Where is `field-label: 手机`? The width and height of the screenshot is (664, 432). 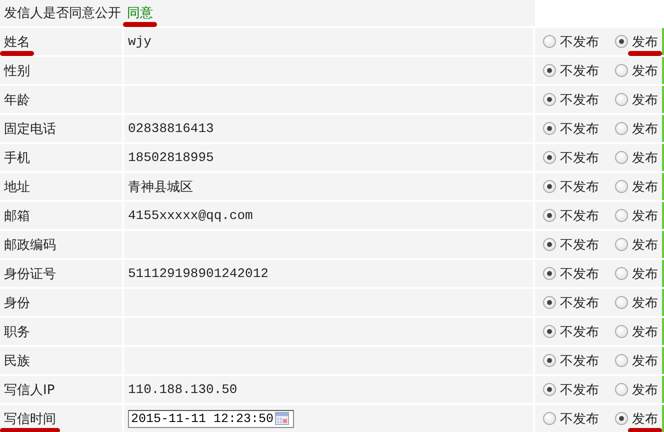 field-label: 手机 is located at coordinates (17, 158).